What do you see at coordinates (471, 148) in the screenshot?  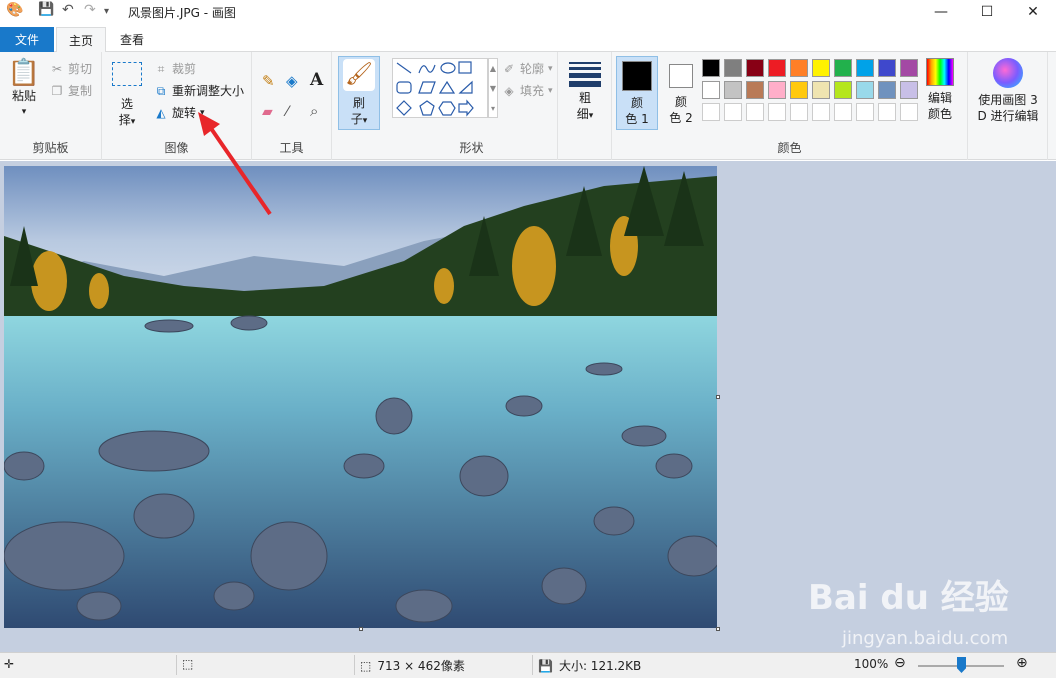 I see `group-label: 形状` at bounding box center [471, 148].